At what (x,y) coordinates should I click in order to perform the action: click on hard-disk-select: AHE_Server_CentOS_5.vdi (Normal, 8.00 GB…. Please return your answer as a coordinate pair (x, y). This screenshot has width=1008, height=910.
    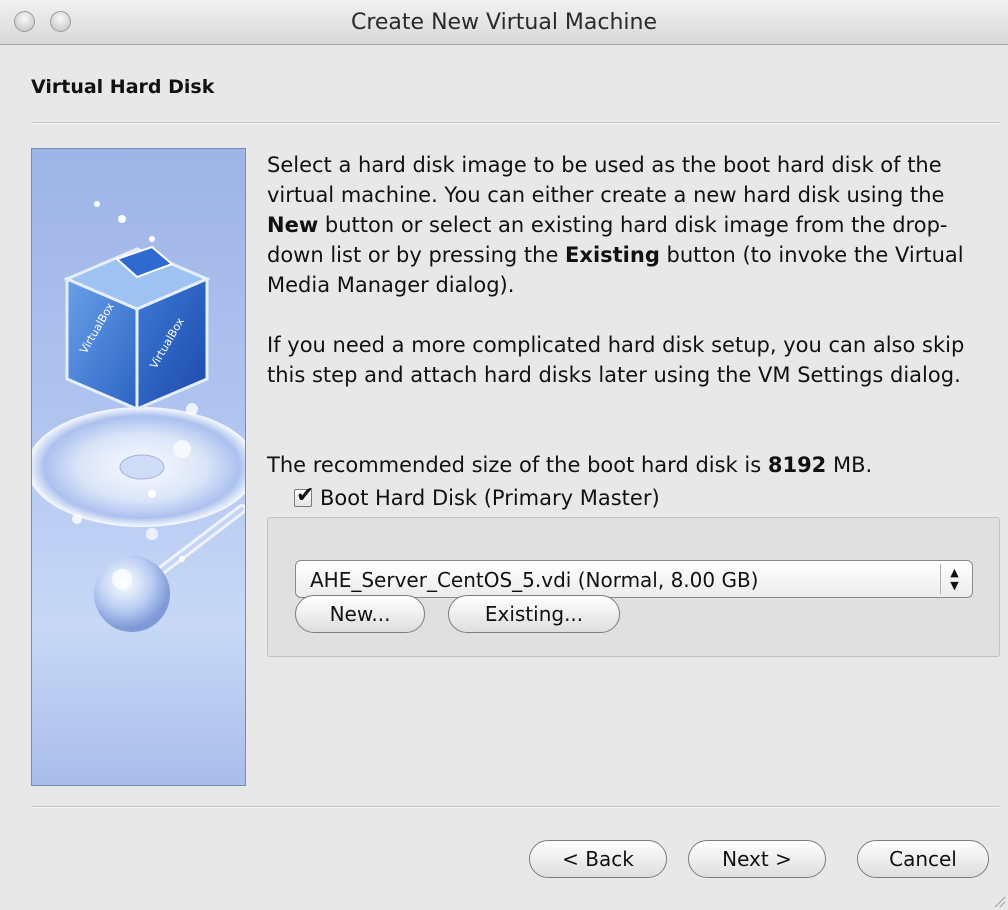
    Looking at the image, I should click on (634, 579).